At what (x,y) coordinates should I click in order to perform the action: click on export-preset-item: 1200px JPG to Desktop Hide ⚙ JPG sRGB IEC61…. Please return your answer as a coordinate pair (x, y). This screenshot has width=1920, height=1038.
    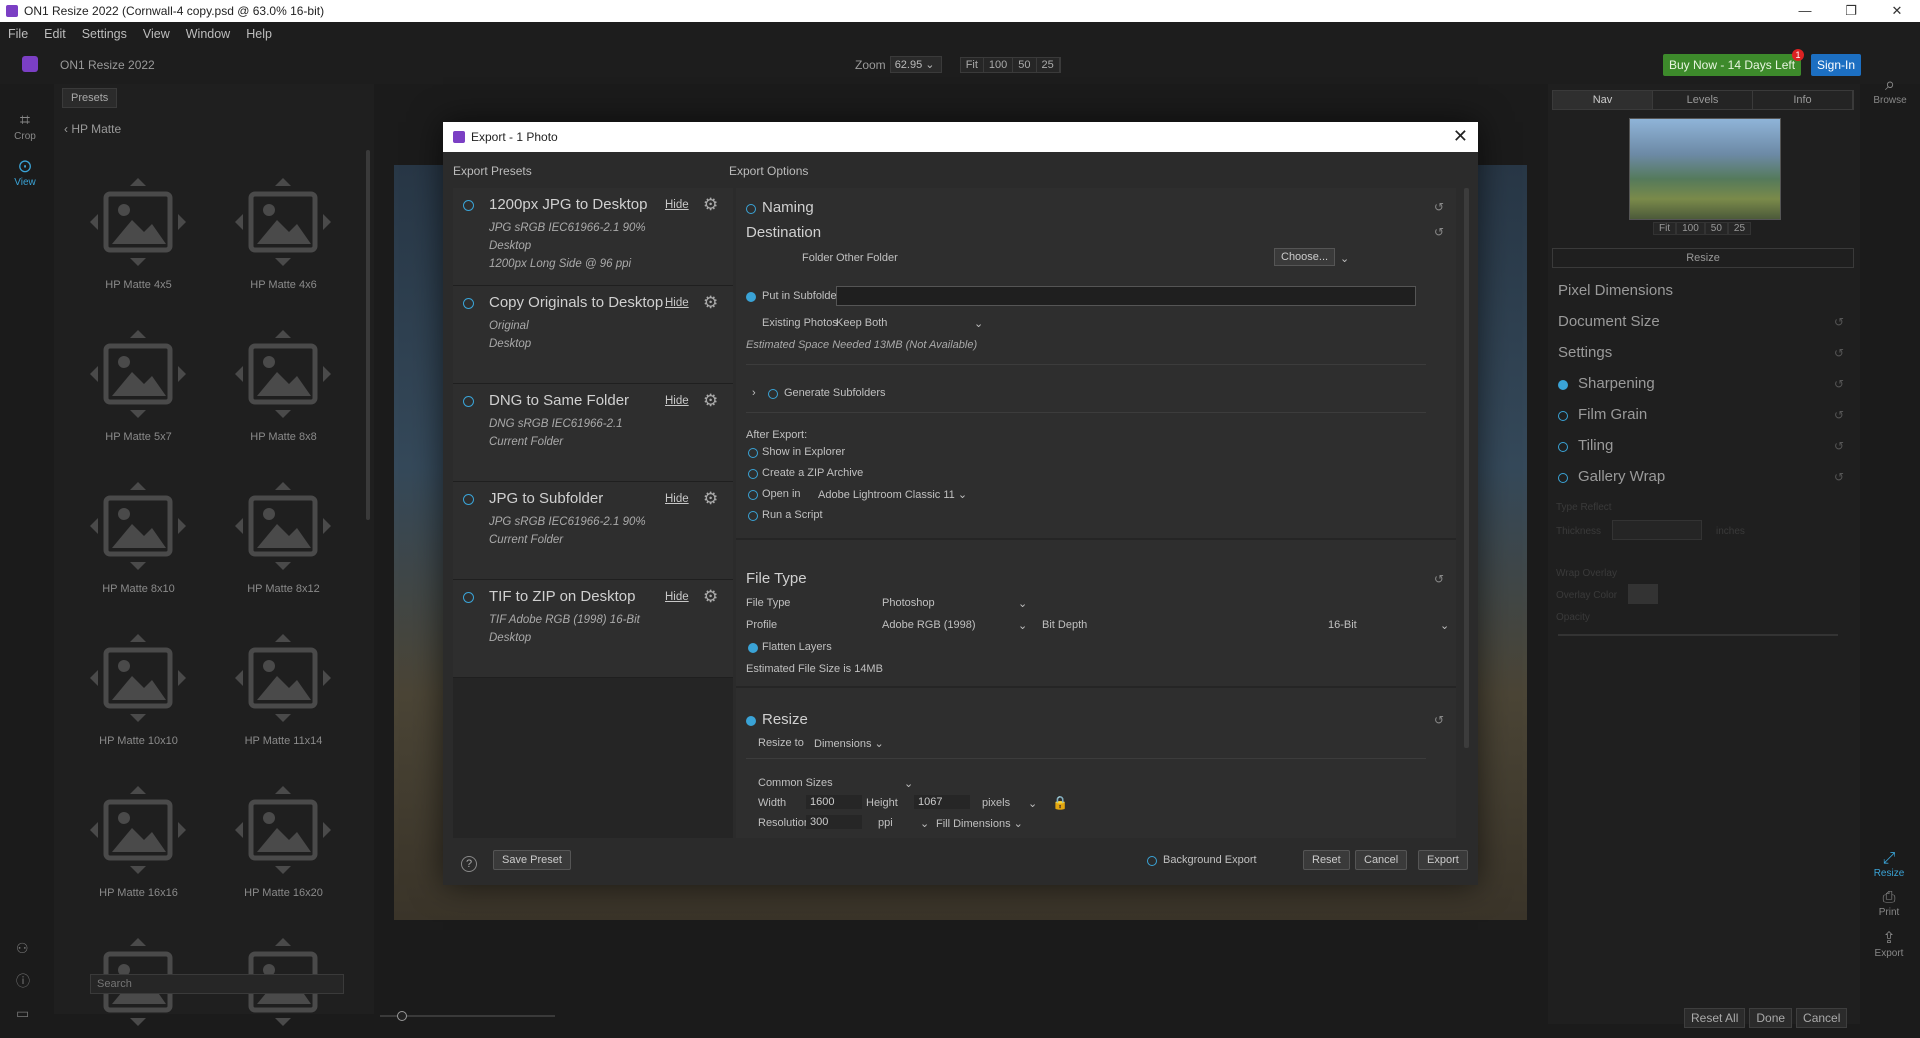
    Looking at the image, I should click on (593, 237).